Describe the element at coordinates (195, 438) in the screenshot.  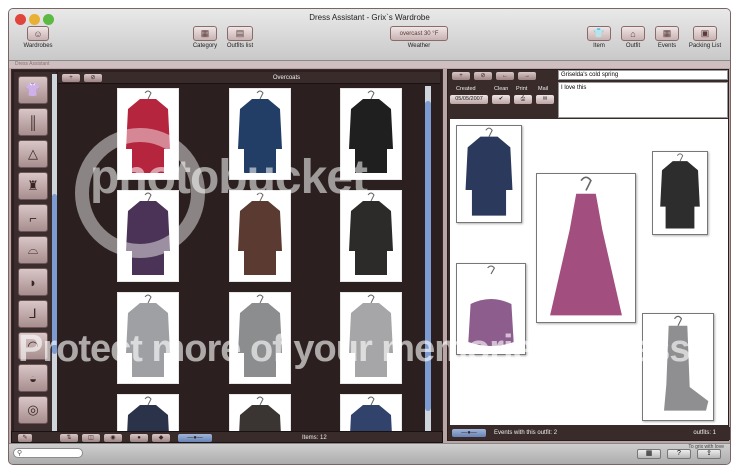
I see `zoom-slider: —●—` at that location.